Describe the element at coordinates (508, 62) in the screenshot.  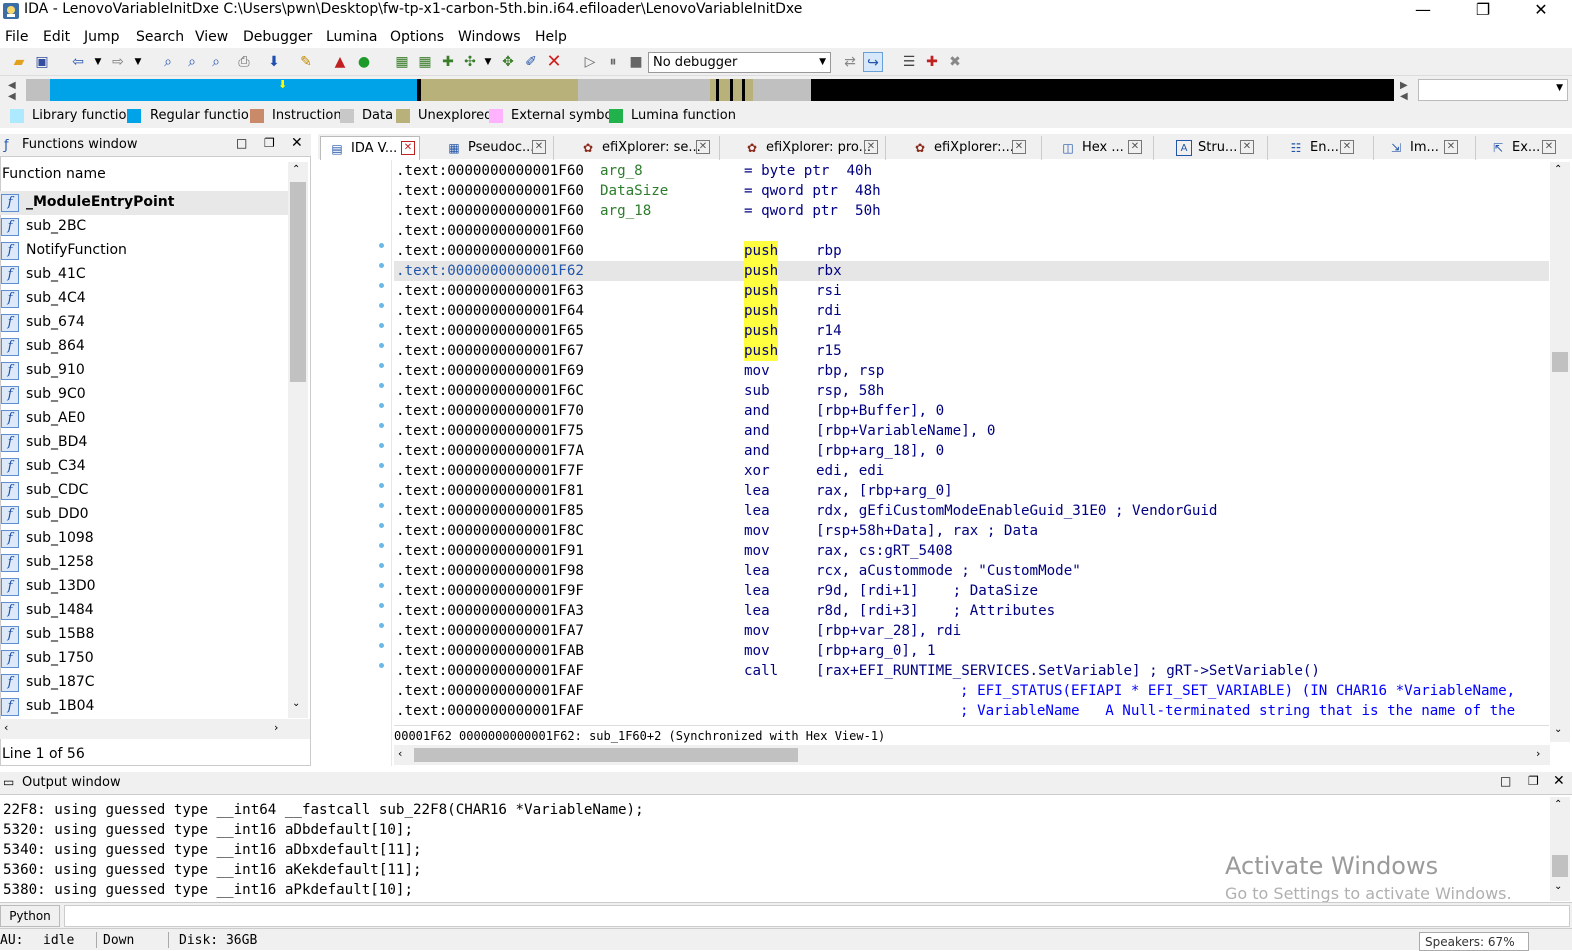
I see `undefine-icon: ✥` at that location.